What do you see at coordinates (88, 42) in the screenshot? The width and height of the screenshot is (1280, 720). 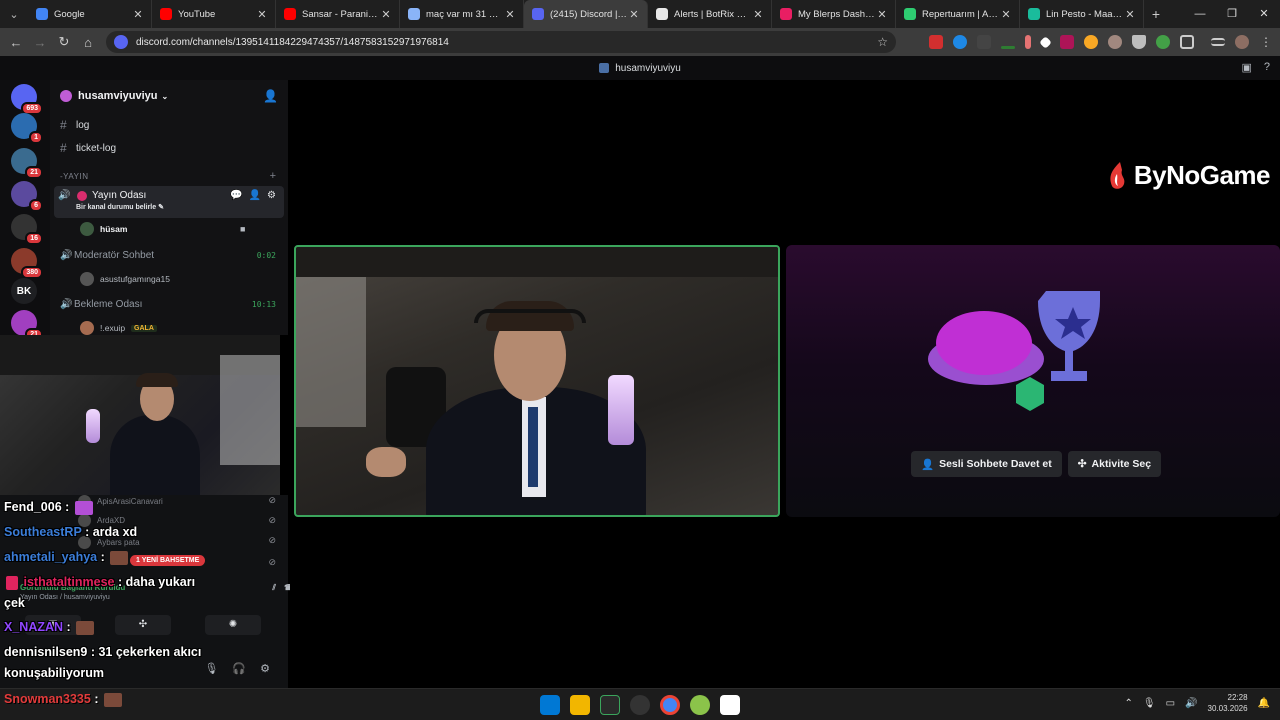 I see `home-button: ⌂` at bounding box center [88, 42].